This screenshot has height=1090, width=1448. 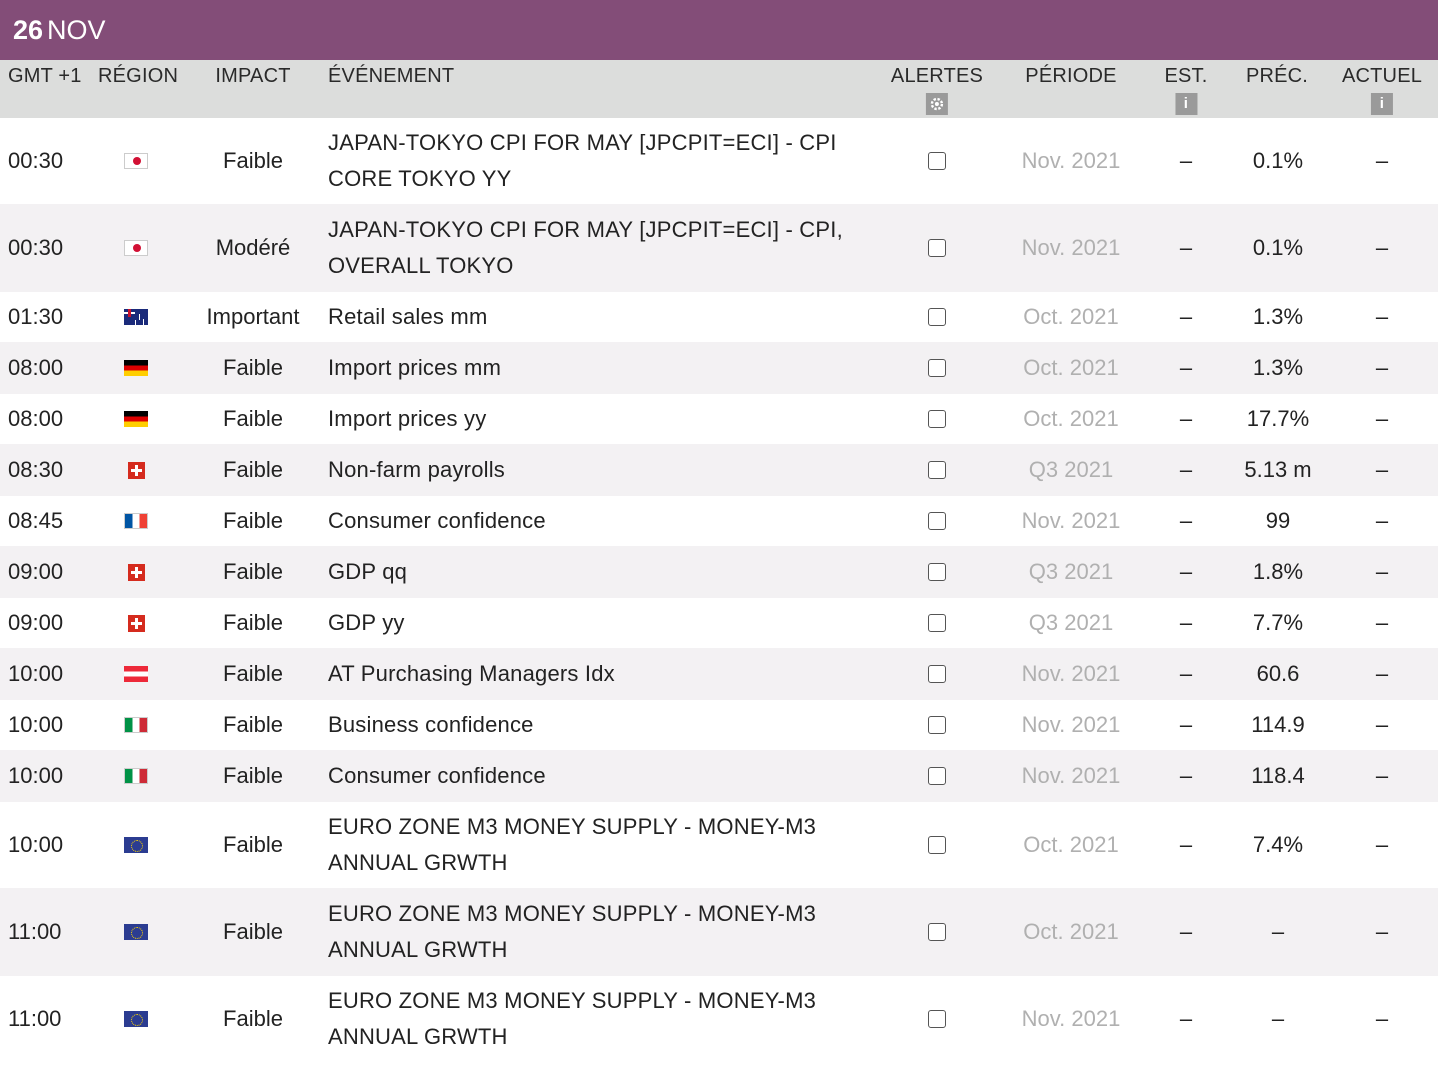 I want to click on table-row: 09:00 Faible GDP qq Q3 2021 – 1.8% –, so click(x=719, y=572).